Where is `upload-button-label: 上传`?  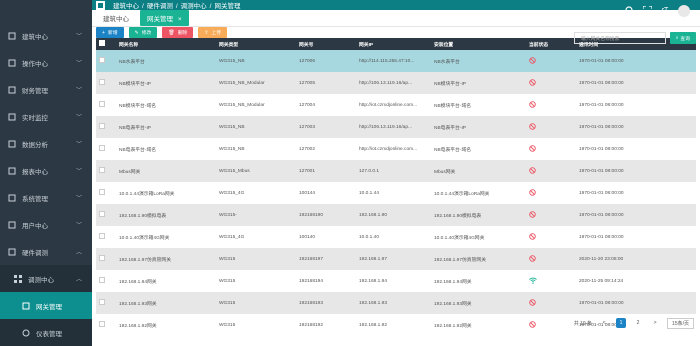
upload-button-label: 上传 is located at coordinates (216, 33).